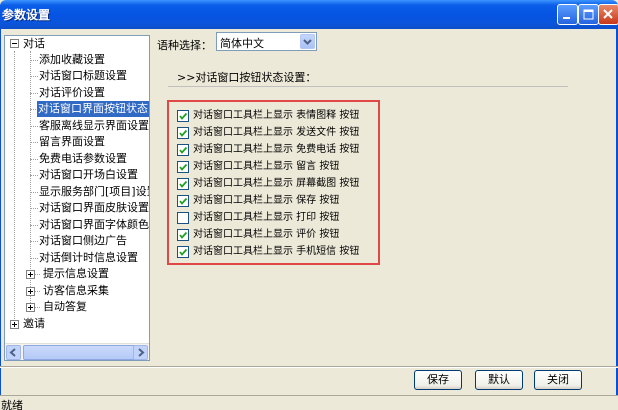  I want to click on close-window-button, so click(608, 14).